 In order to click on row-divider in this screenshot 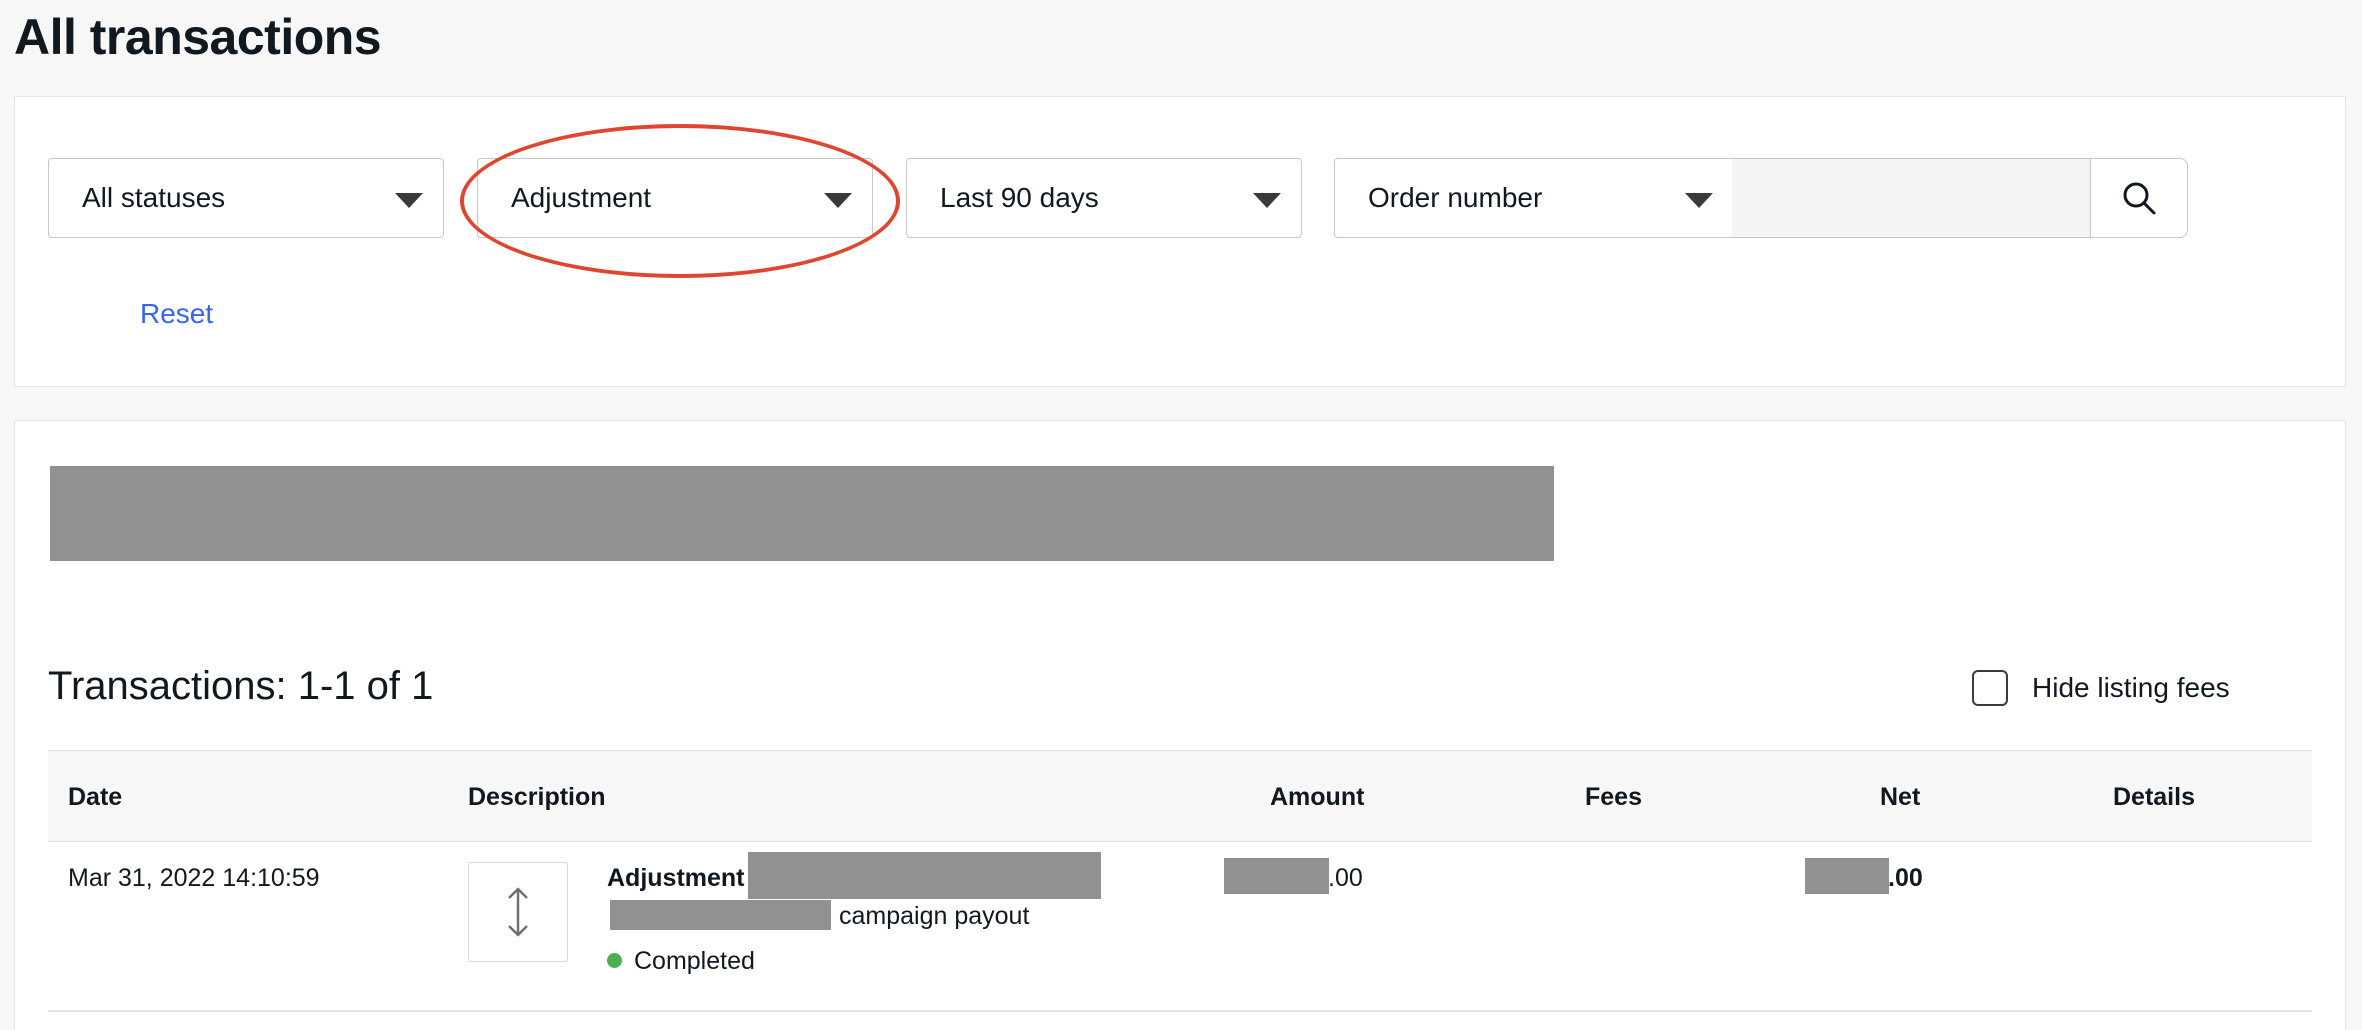, I will do `click(1180, 1011)`.